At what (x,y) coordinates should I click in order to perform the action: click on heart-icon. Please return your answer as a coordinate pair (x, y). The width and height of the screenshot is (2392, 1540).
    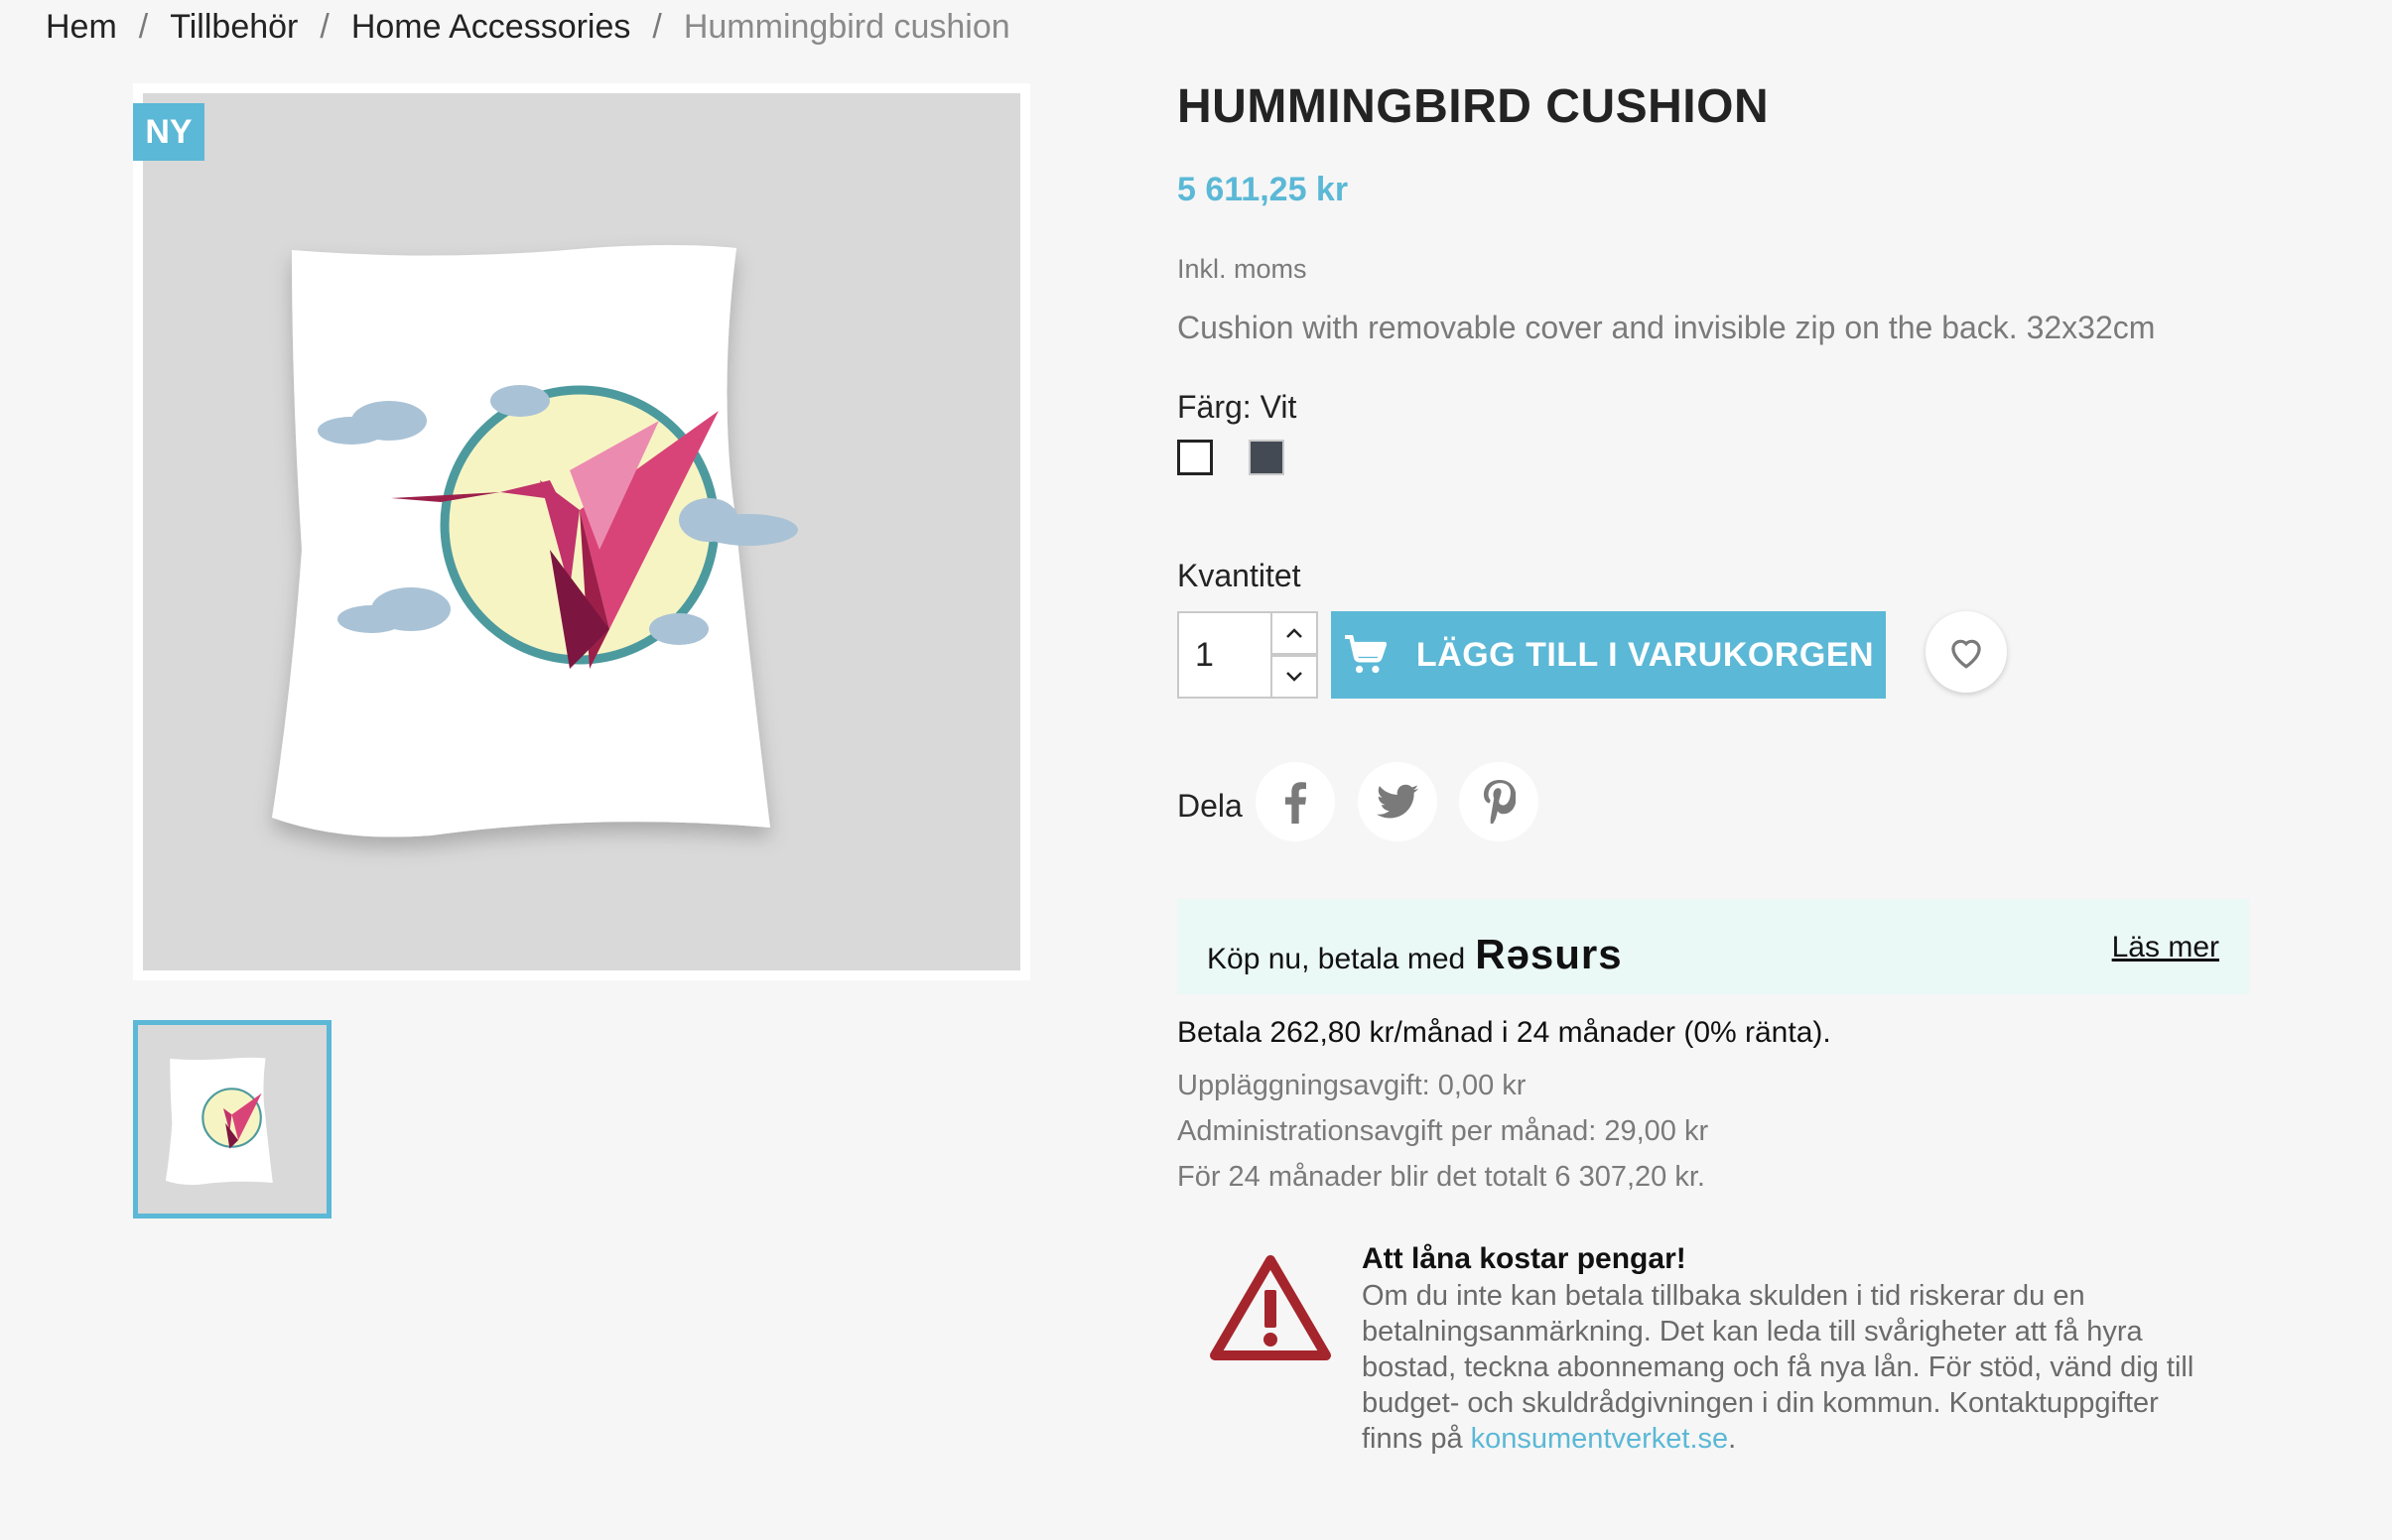
    Looking at the image, I should click on (1966, 654).